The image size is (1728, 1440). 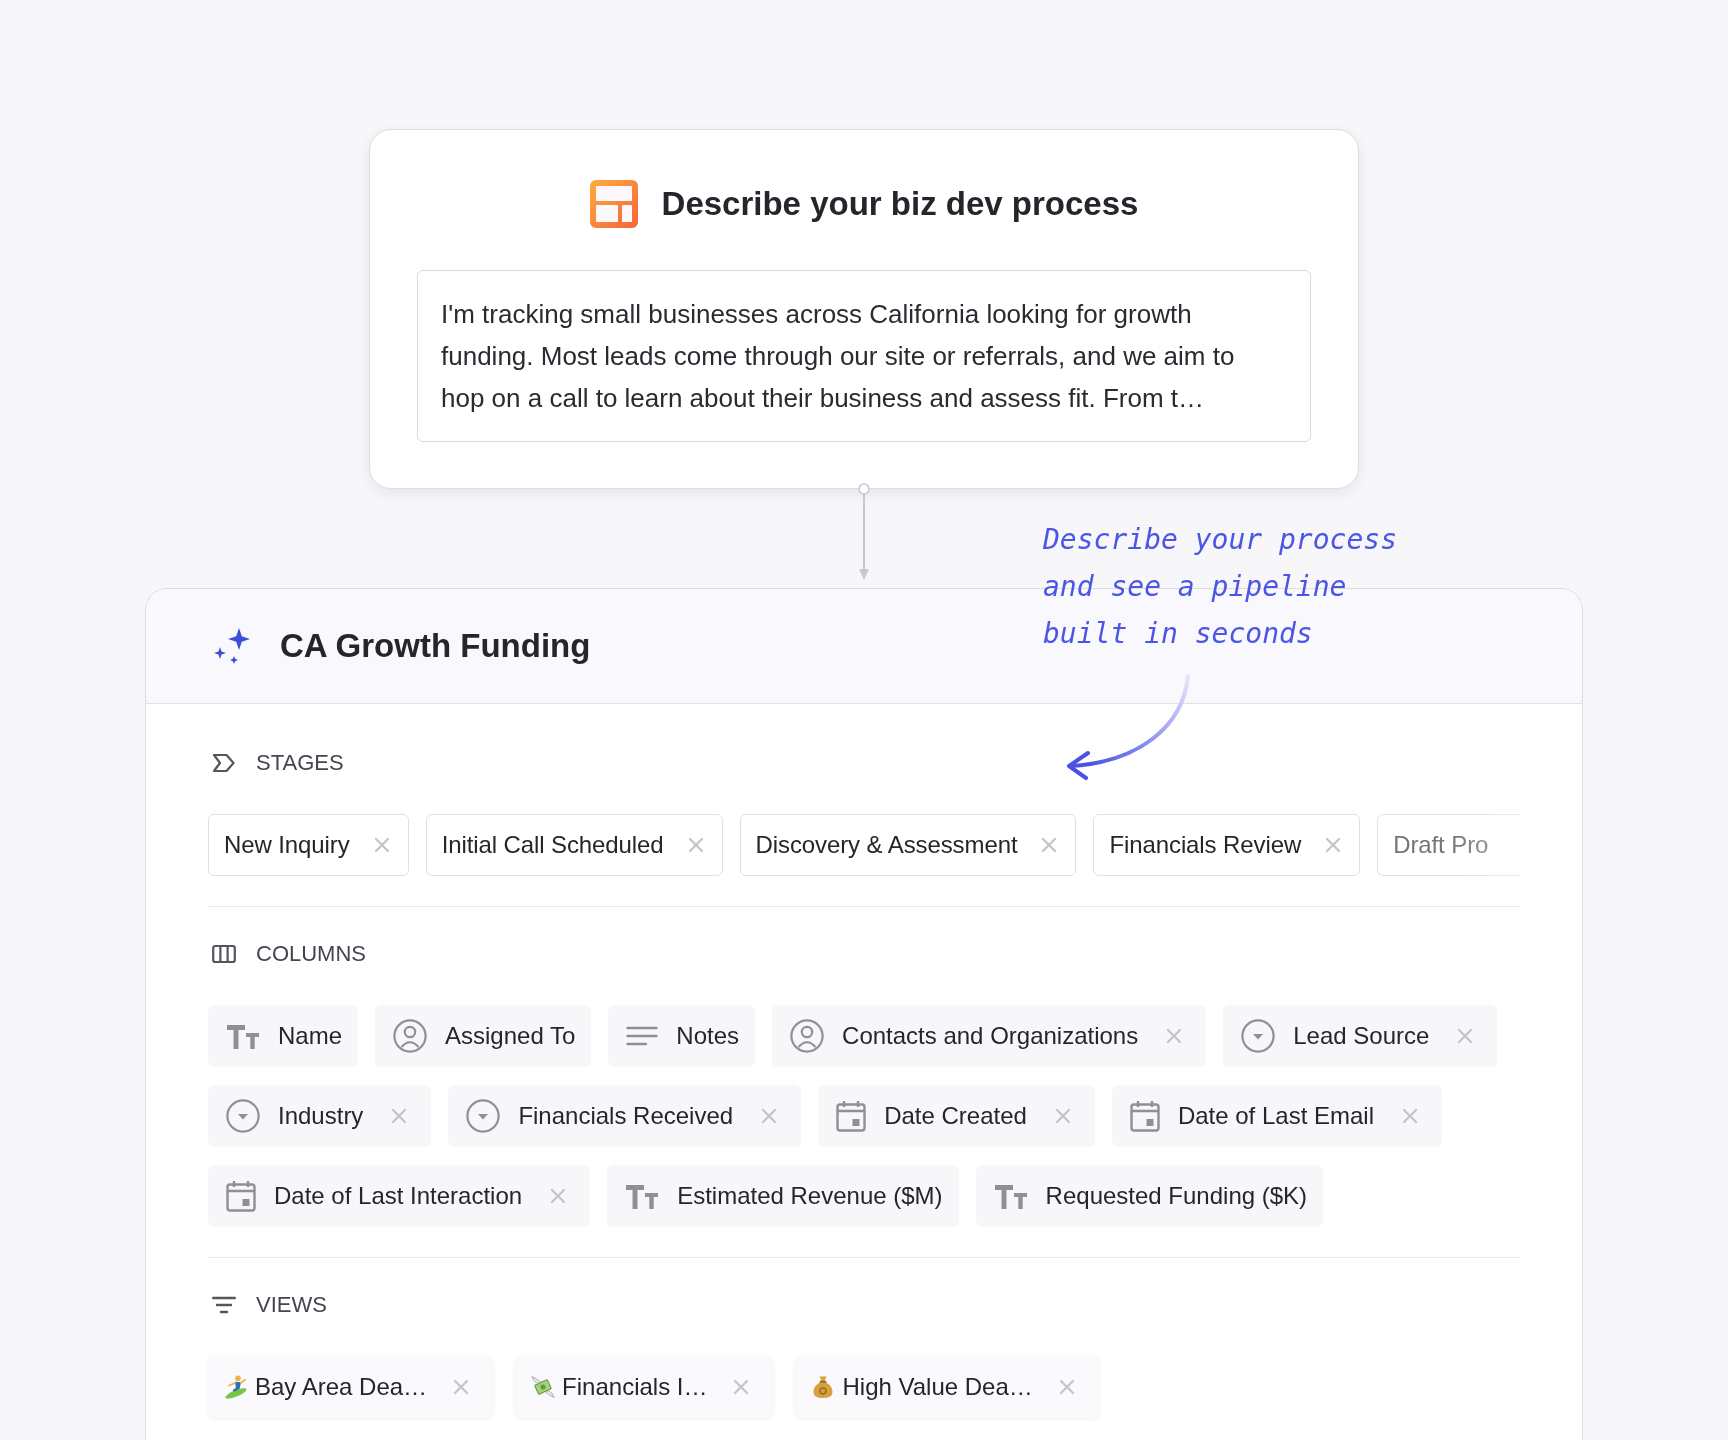 What do you see at coordinates (990, 1036) in the screenshot?
I see `column-label: Contacts and Organizations` at bounding box center [990, 1036].